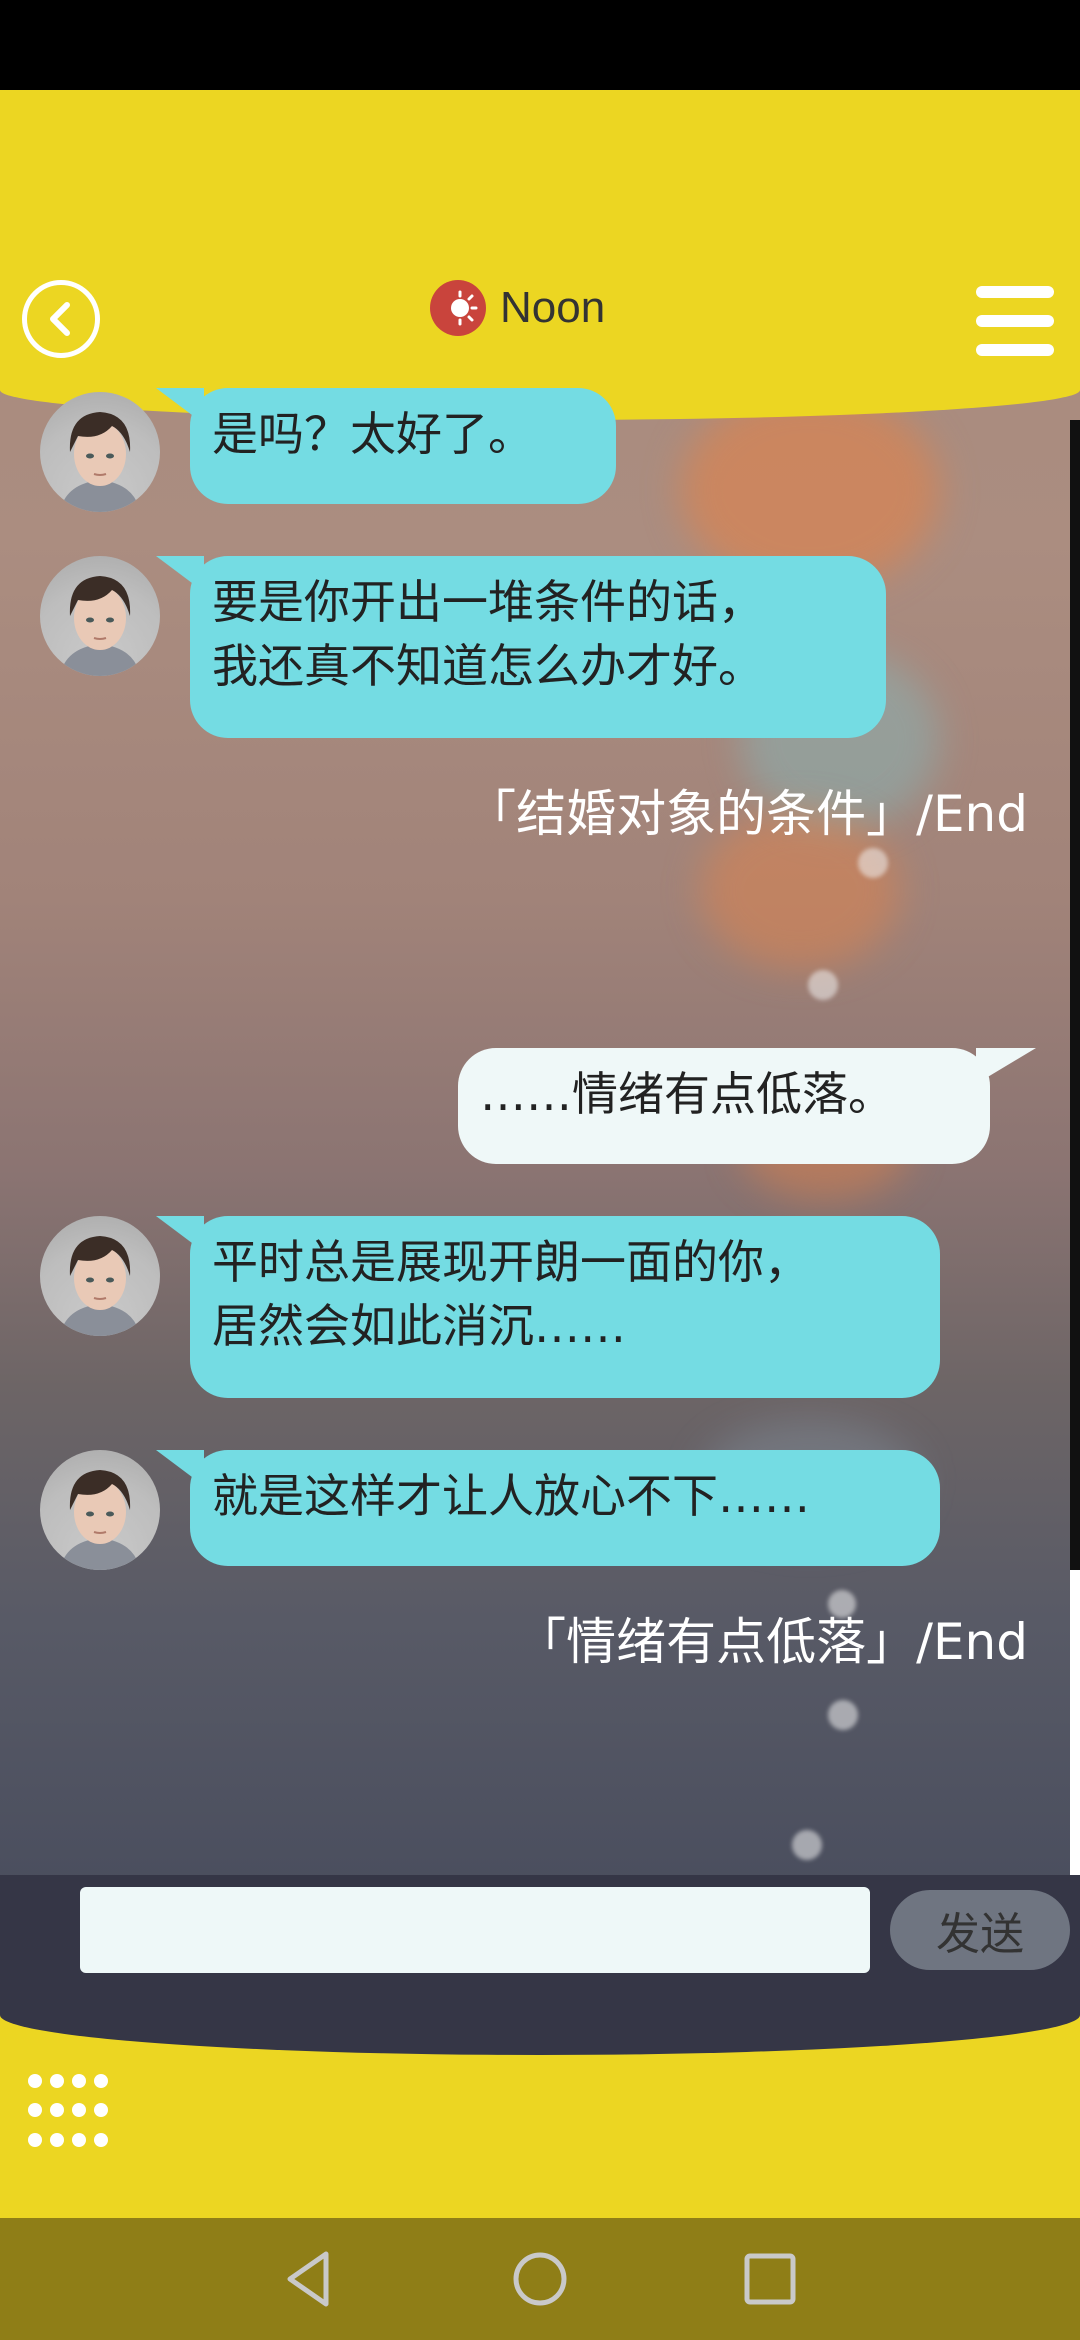 This screenshot has height=2340, width=1080. What do you see at coordinates (540, 2279) in the screenshot?
I see `nav-home-icon` at bounding box center [540, 2279].